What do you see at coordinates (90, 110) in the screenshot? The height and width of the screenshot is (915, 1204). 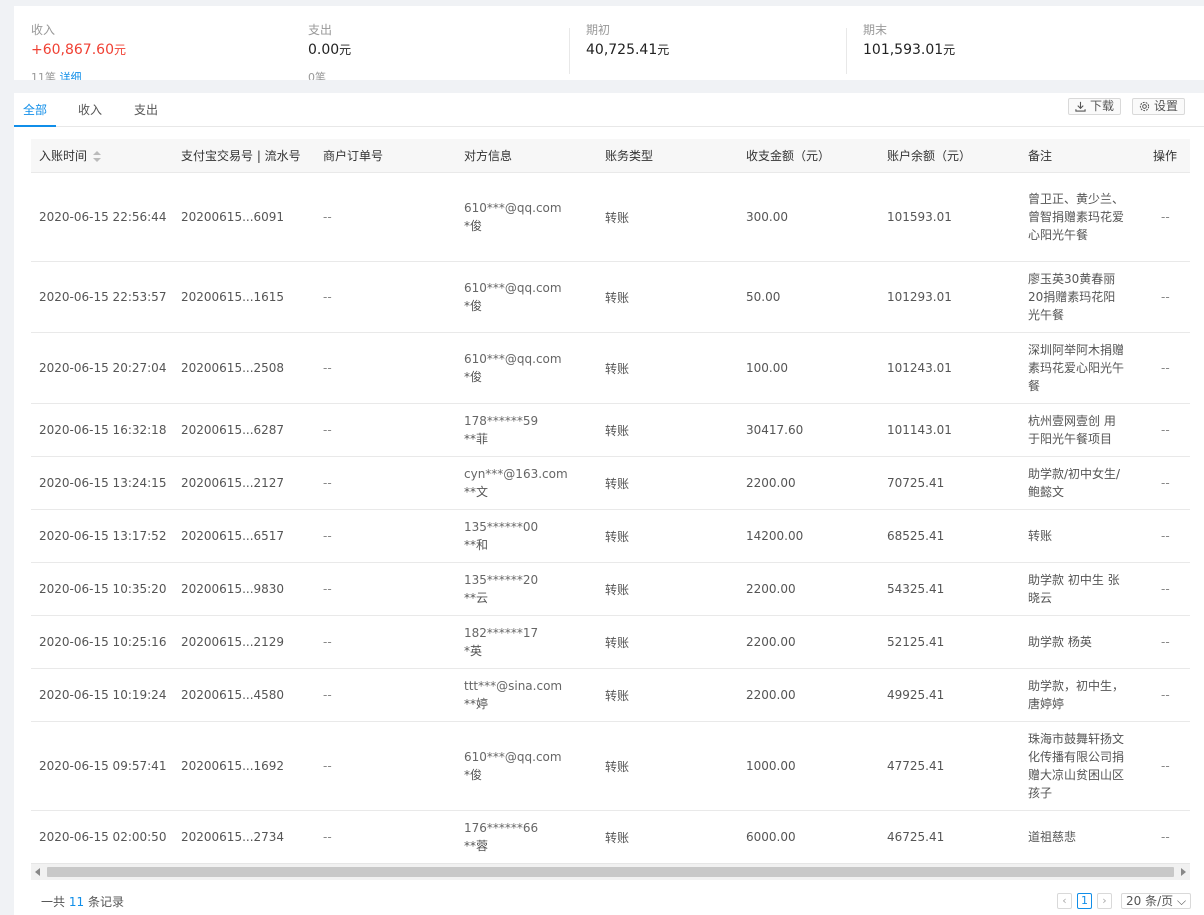 I see `tab-income: 收入` at bounding box center [90, 110].